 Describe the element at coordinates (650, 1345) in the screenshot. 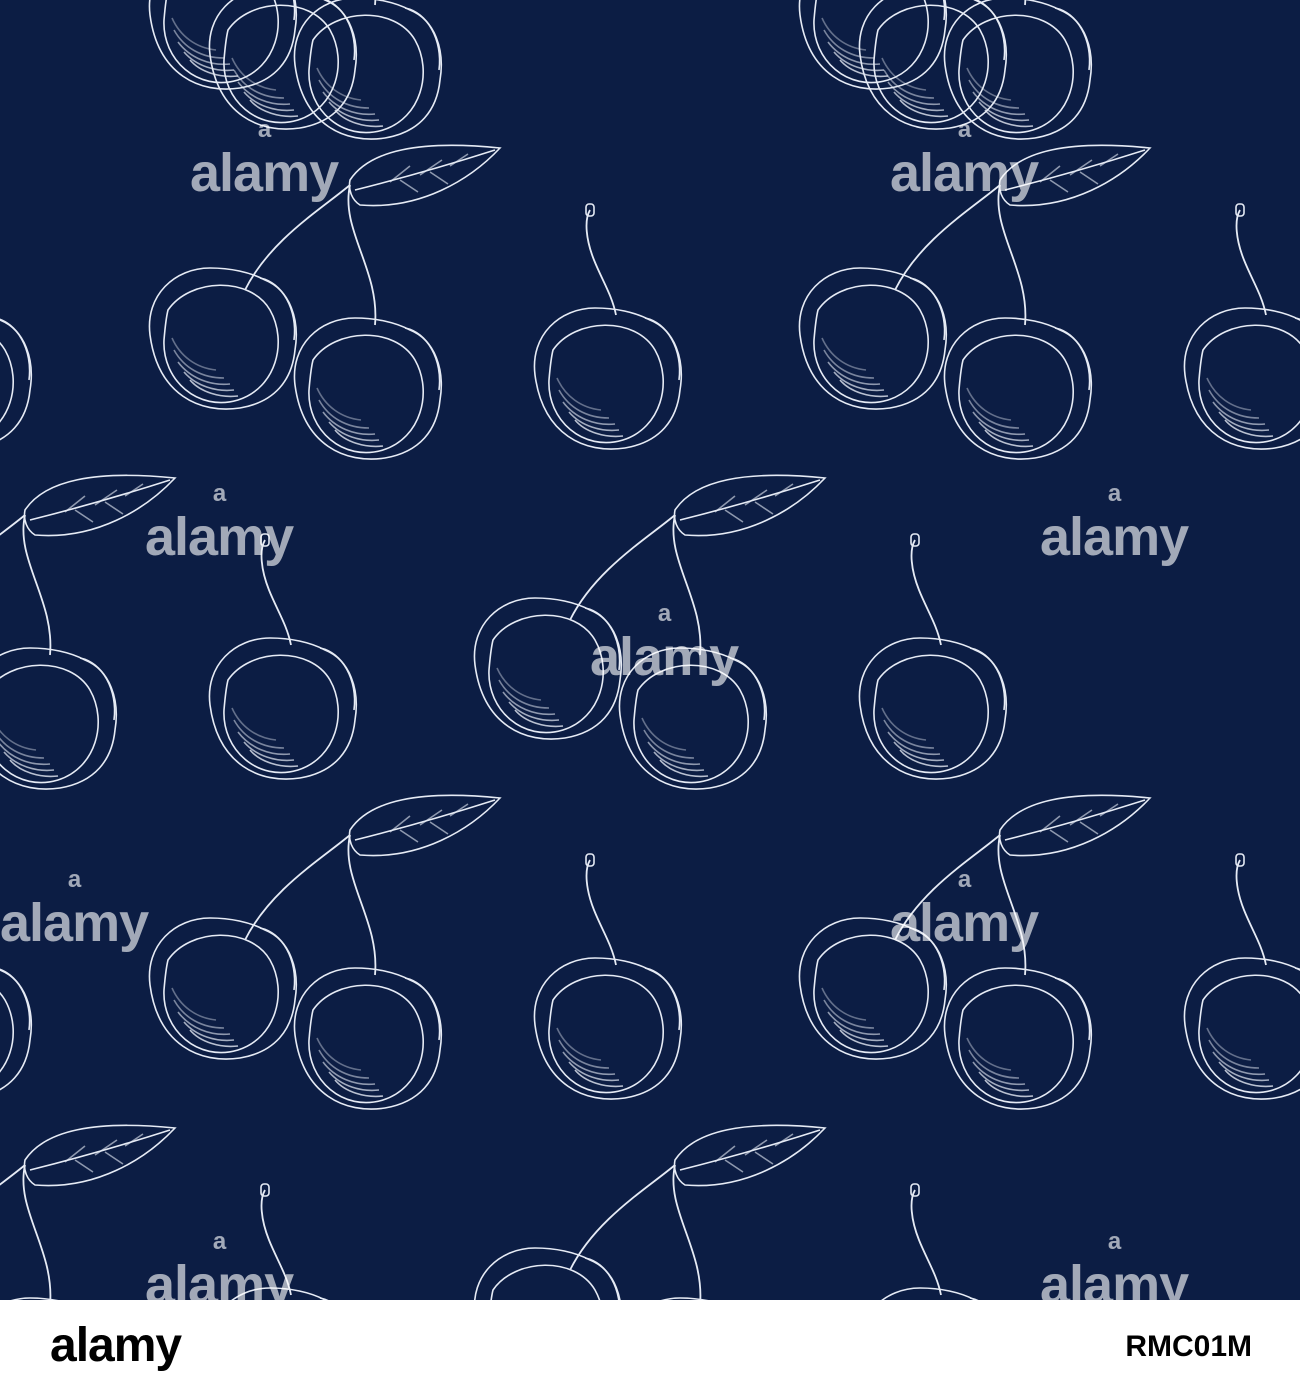

I see `stock-footer-bar: alamy RMC01M` at that location.